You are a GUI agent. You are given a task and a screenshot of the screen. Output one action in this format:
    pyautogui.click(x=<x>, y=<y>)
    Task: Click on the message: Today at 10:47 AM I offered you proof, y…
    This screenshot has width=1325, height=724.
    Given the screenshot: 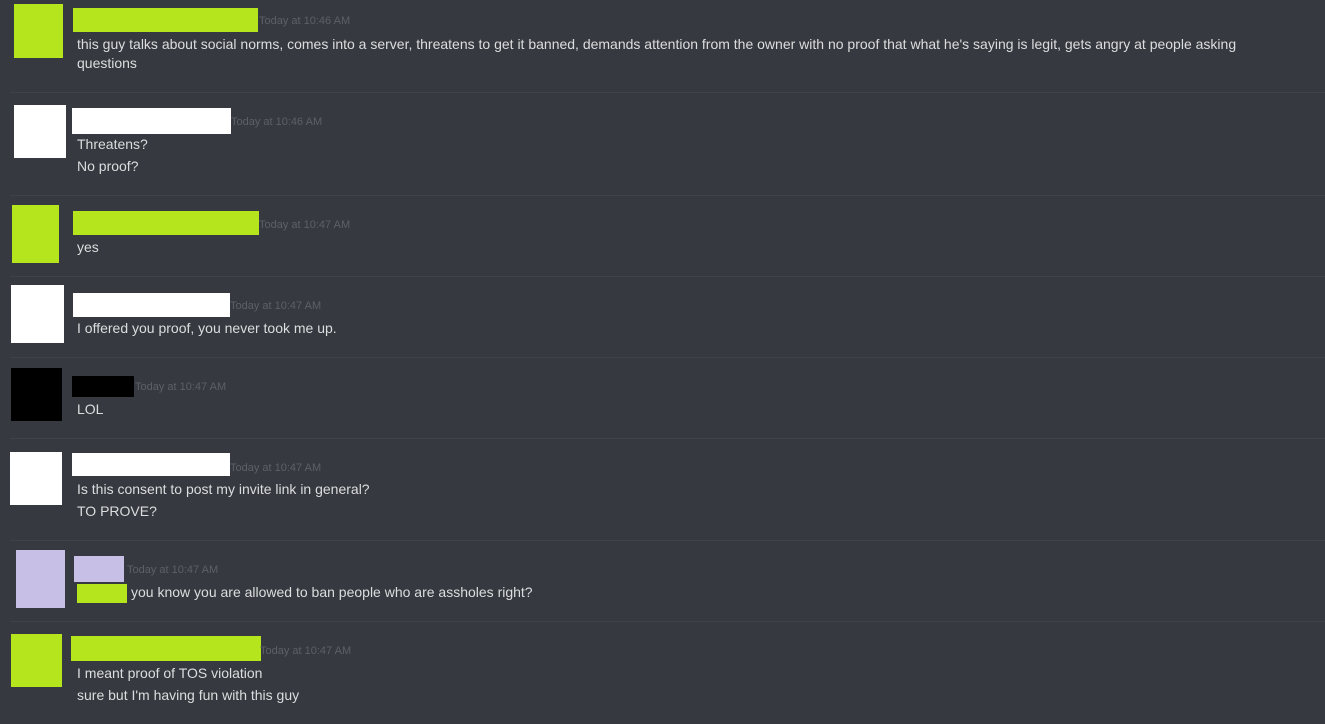 What is the action you would take?
    pyautogui.click(x=662, y=317)
    